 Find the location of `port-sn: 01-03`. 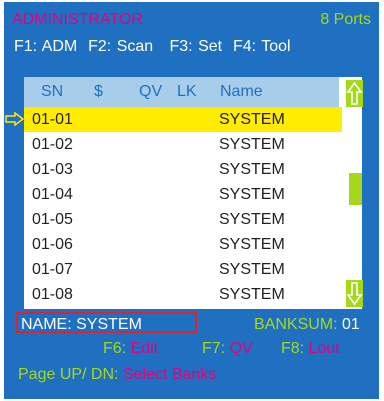

port-sn: 01-03 is located at coordinates (52, 169).